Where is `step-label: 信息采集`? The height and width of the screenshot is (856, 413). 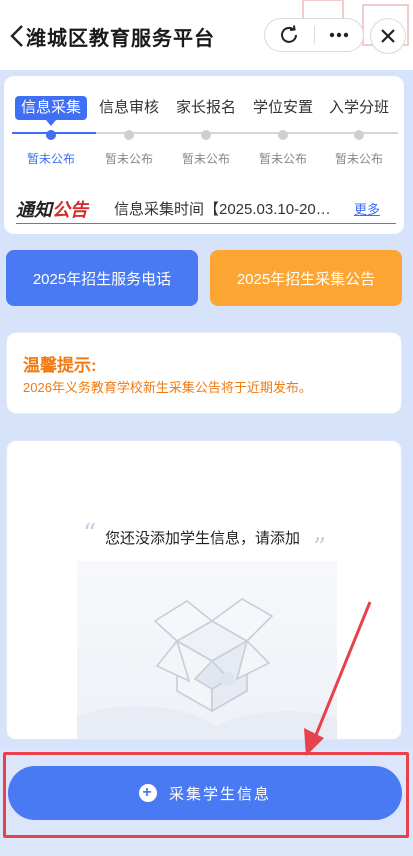
step-label: 信息采集 is located at coordinates (50, 111).